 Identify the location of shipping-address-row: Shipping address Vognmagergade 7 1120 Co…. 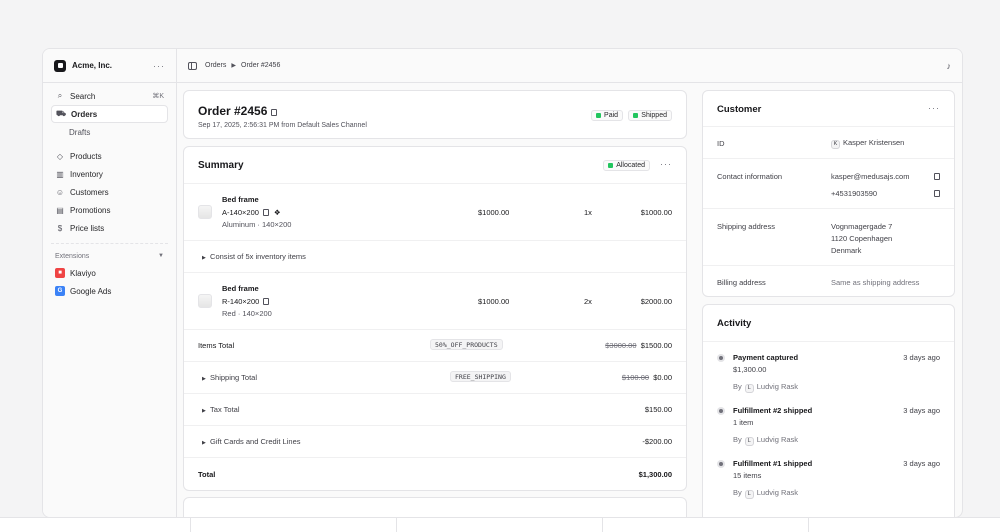
(828, 236).